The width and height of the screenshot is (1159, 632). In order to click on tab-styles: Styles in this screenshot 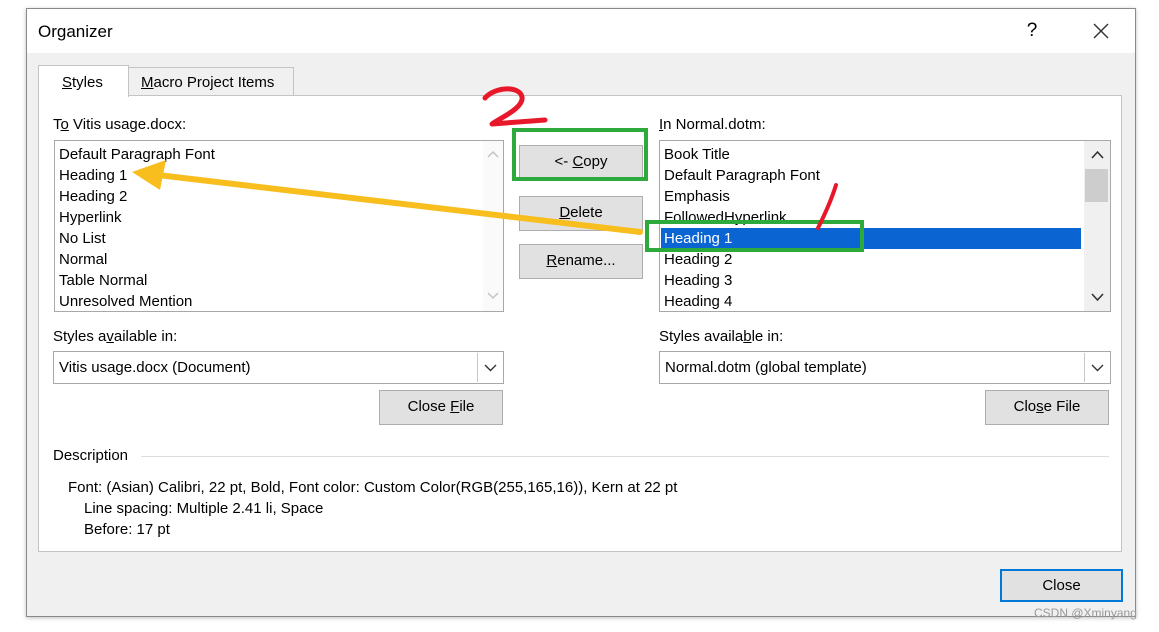, I will do `click(83, 81)`.